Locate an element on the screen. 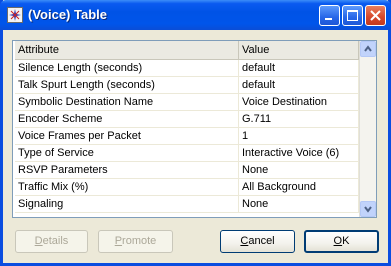  attribute-cell: Symbolic Destination Name is located at coordinates (127, 102).